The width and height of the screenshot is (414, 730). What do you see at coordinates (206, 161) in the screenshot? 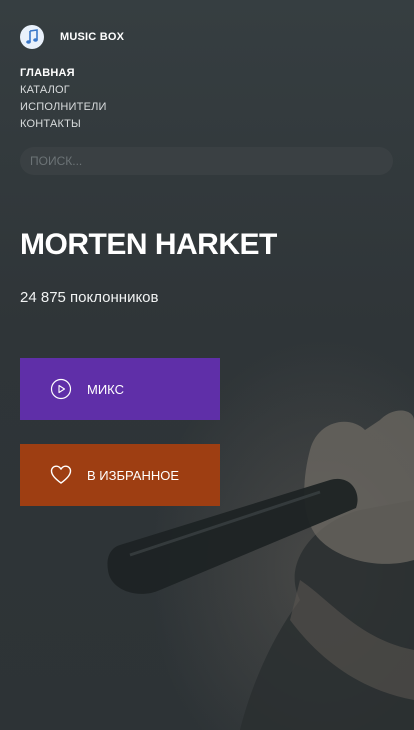
I see `search-input` at bounding box center [206, 161].